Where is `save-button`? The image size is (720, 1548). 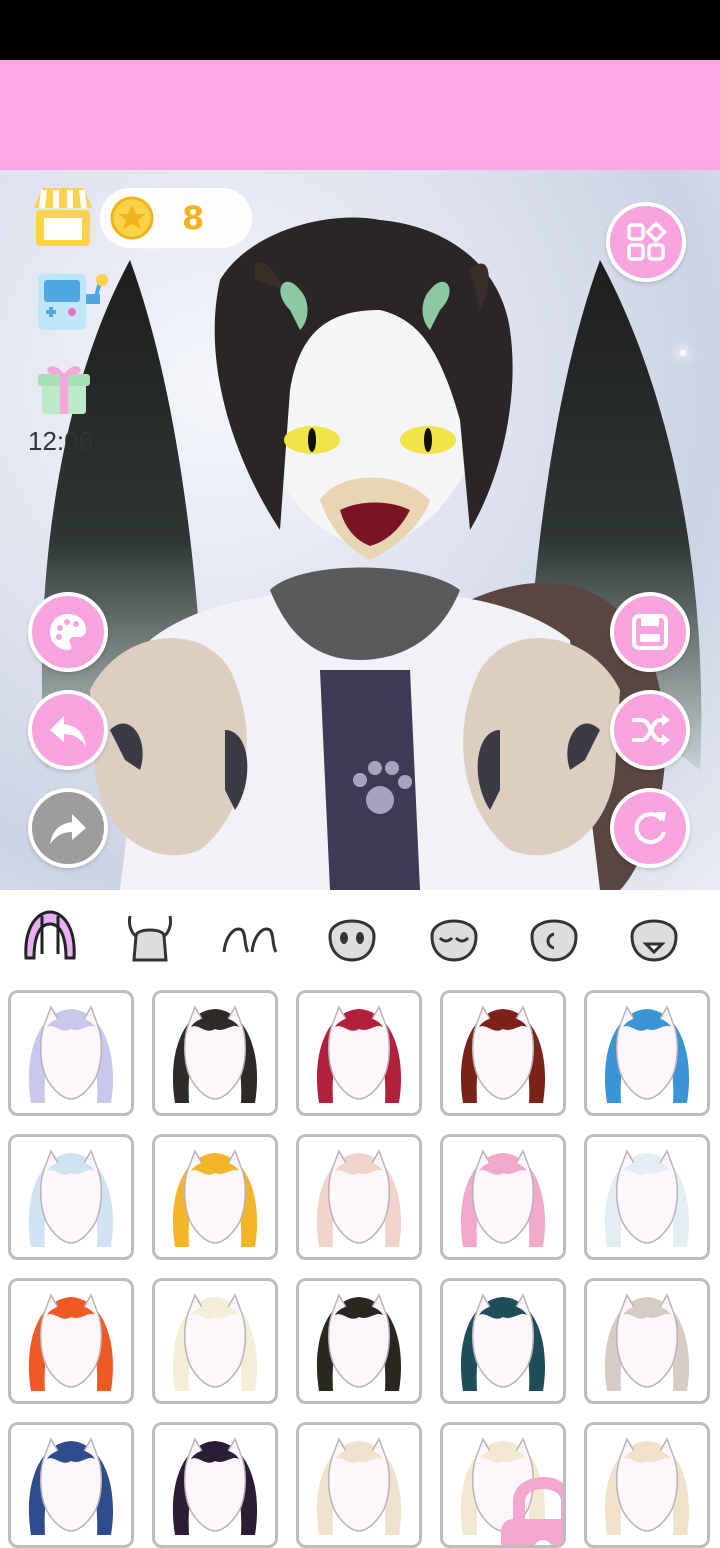
save-button is located at coordinates (650, 632).